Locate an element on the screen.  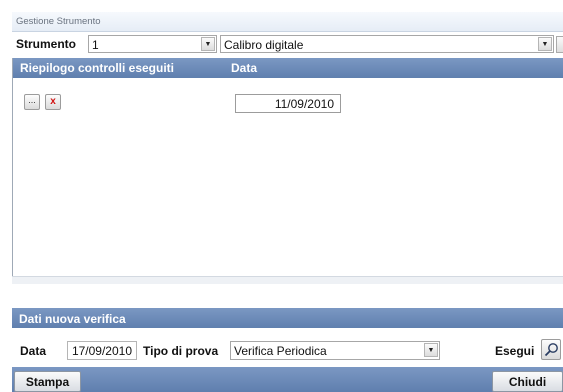
esegui-button is located at coordinates (551, 349).